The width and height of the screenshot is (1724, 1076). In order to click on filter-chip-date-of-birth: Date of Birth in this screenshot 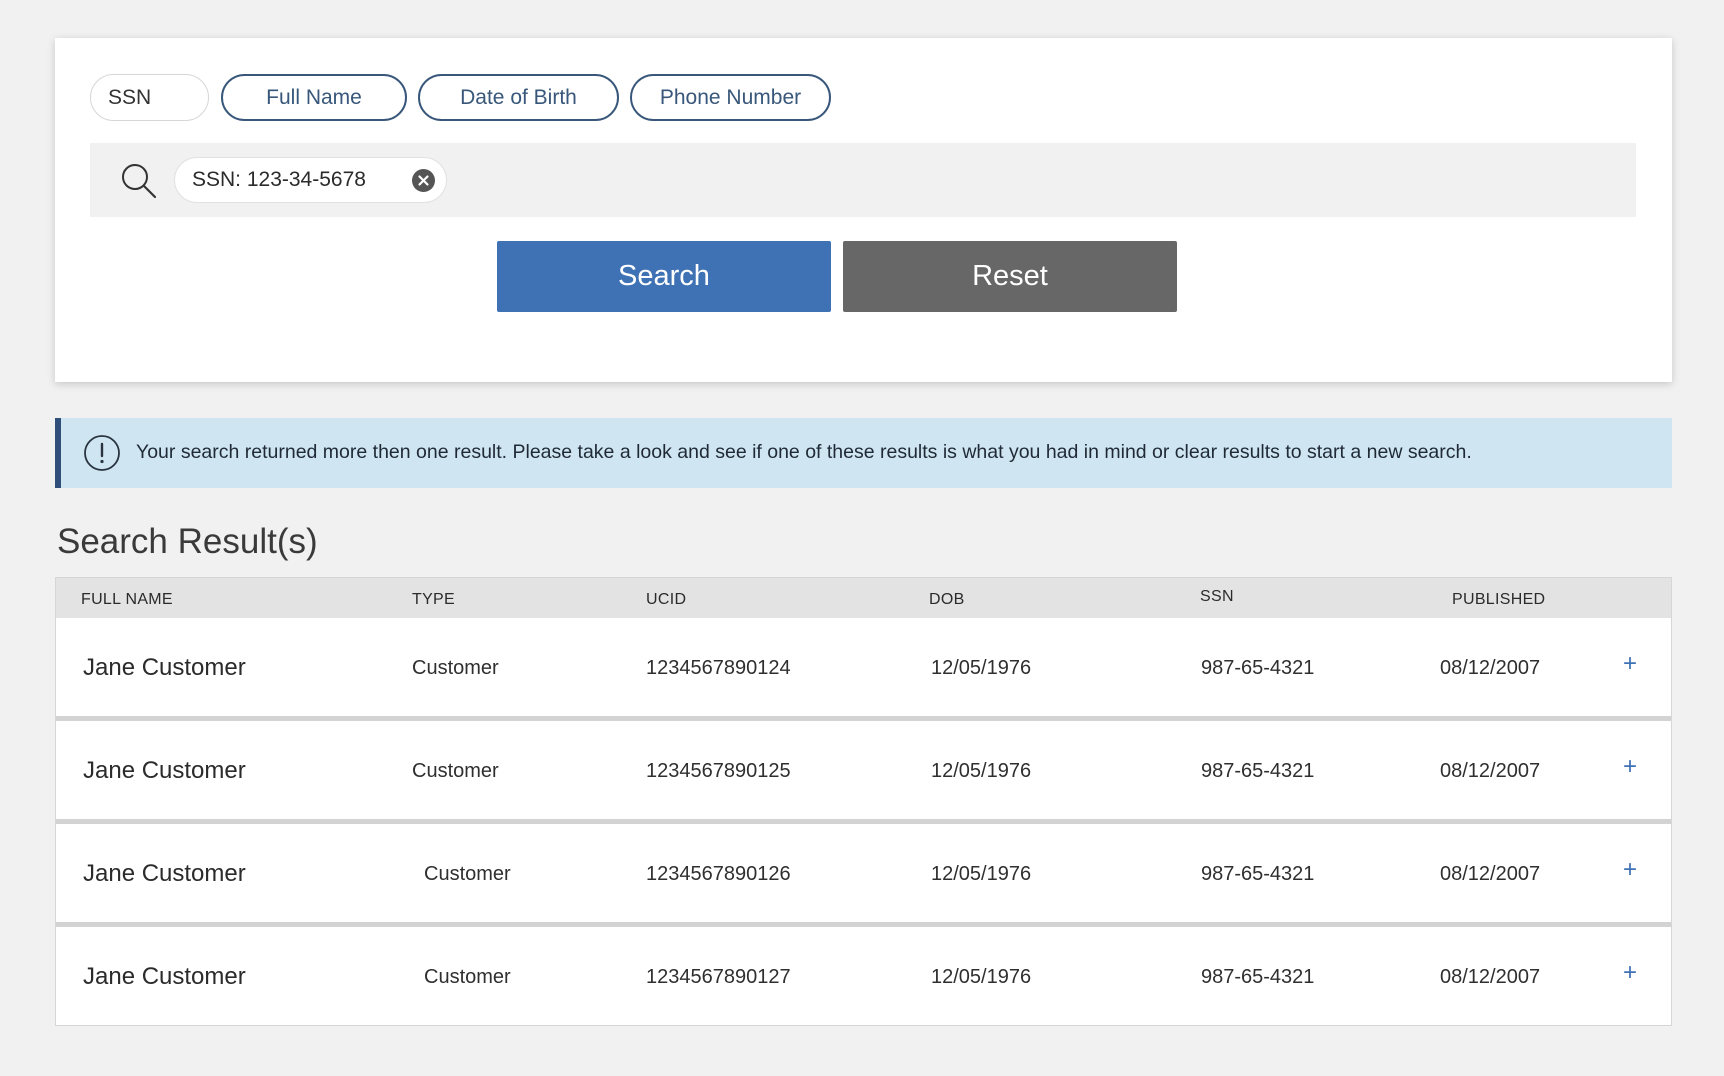, I will do `click(518, 97)`.